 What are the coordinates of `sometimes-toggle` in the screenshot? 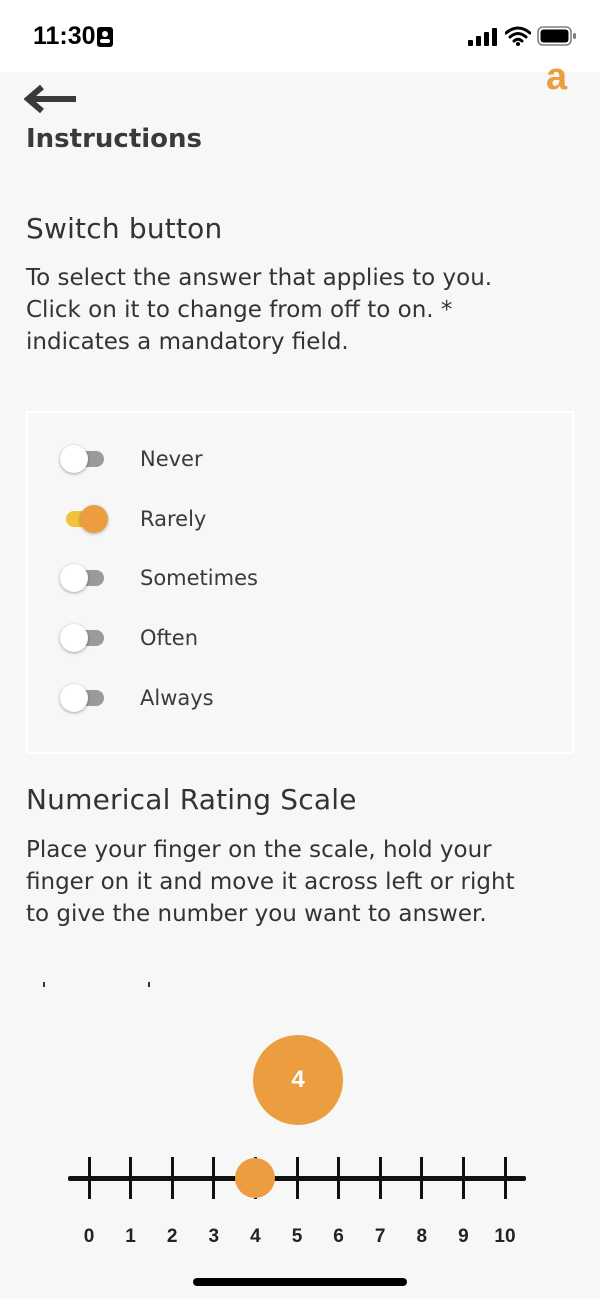 It's located at (84, 578).